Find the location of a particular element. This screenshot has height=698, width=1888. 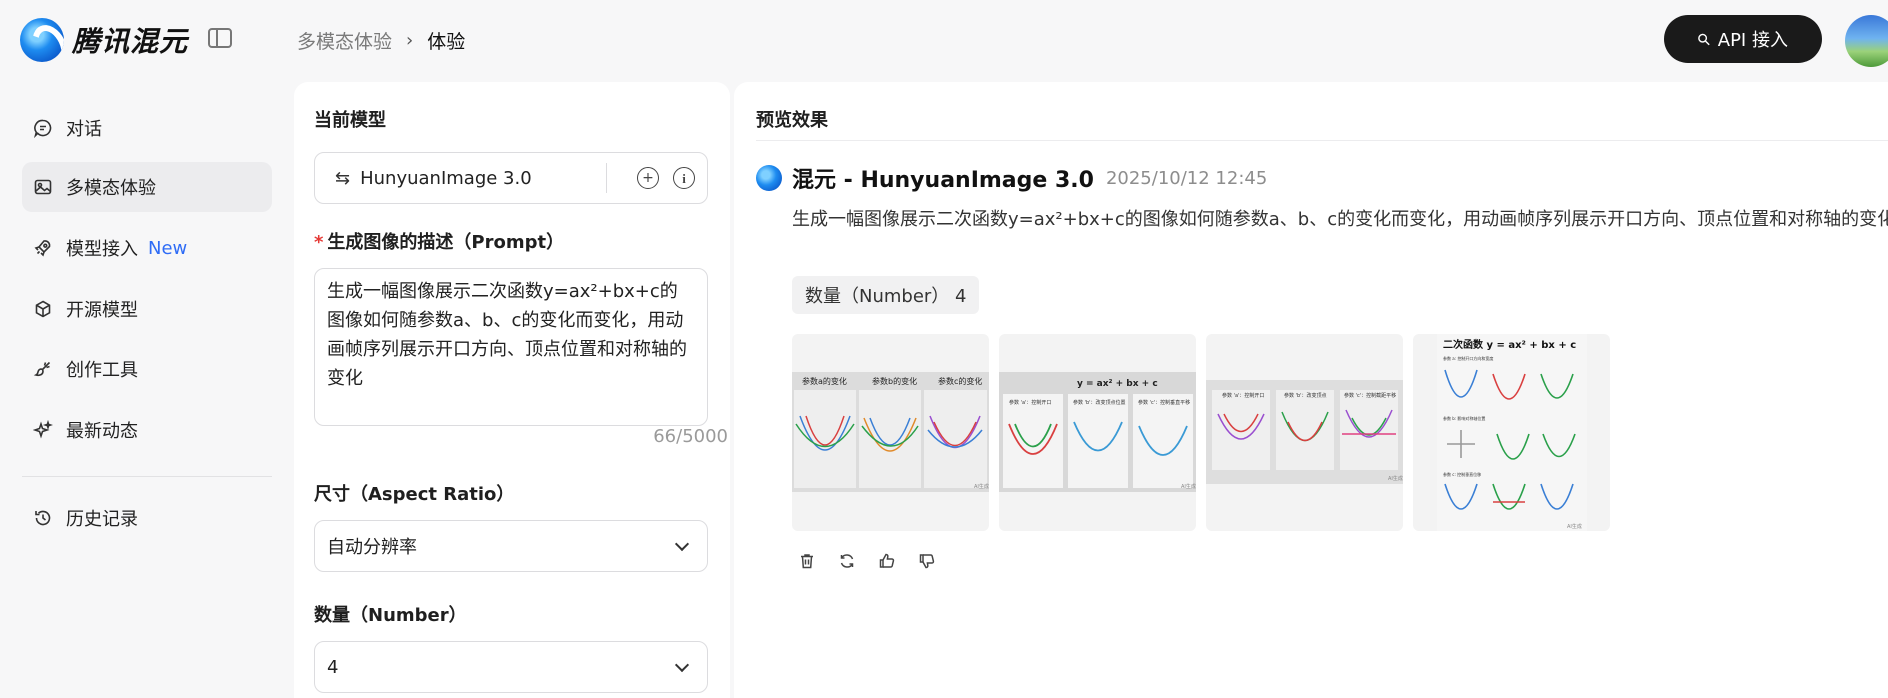

swap-icon: ⇆ is located at coordinates (343, 178).